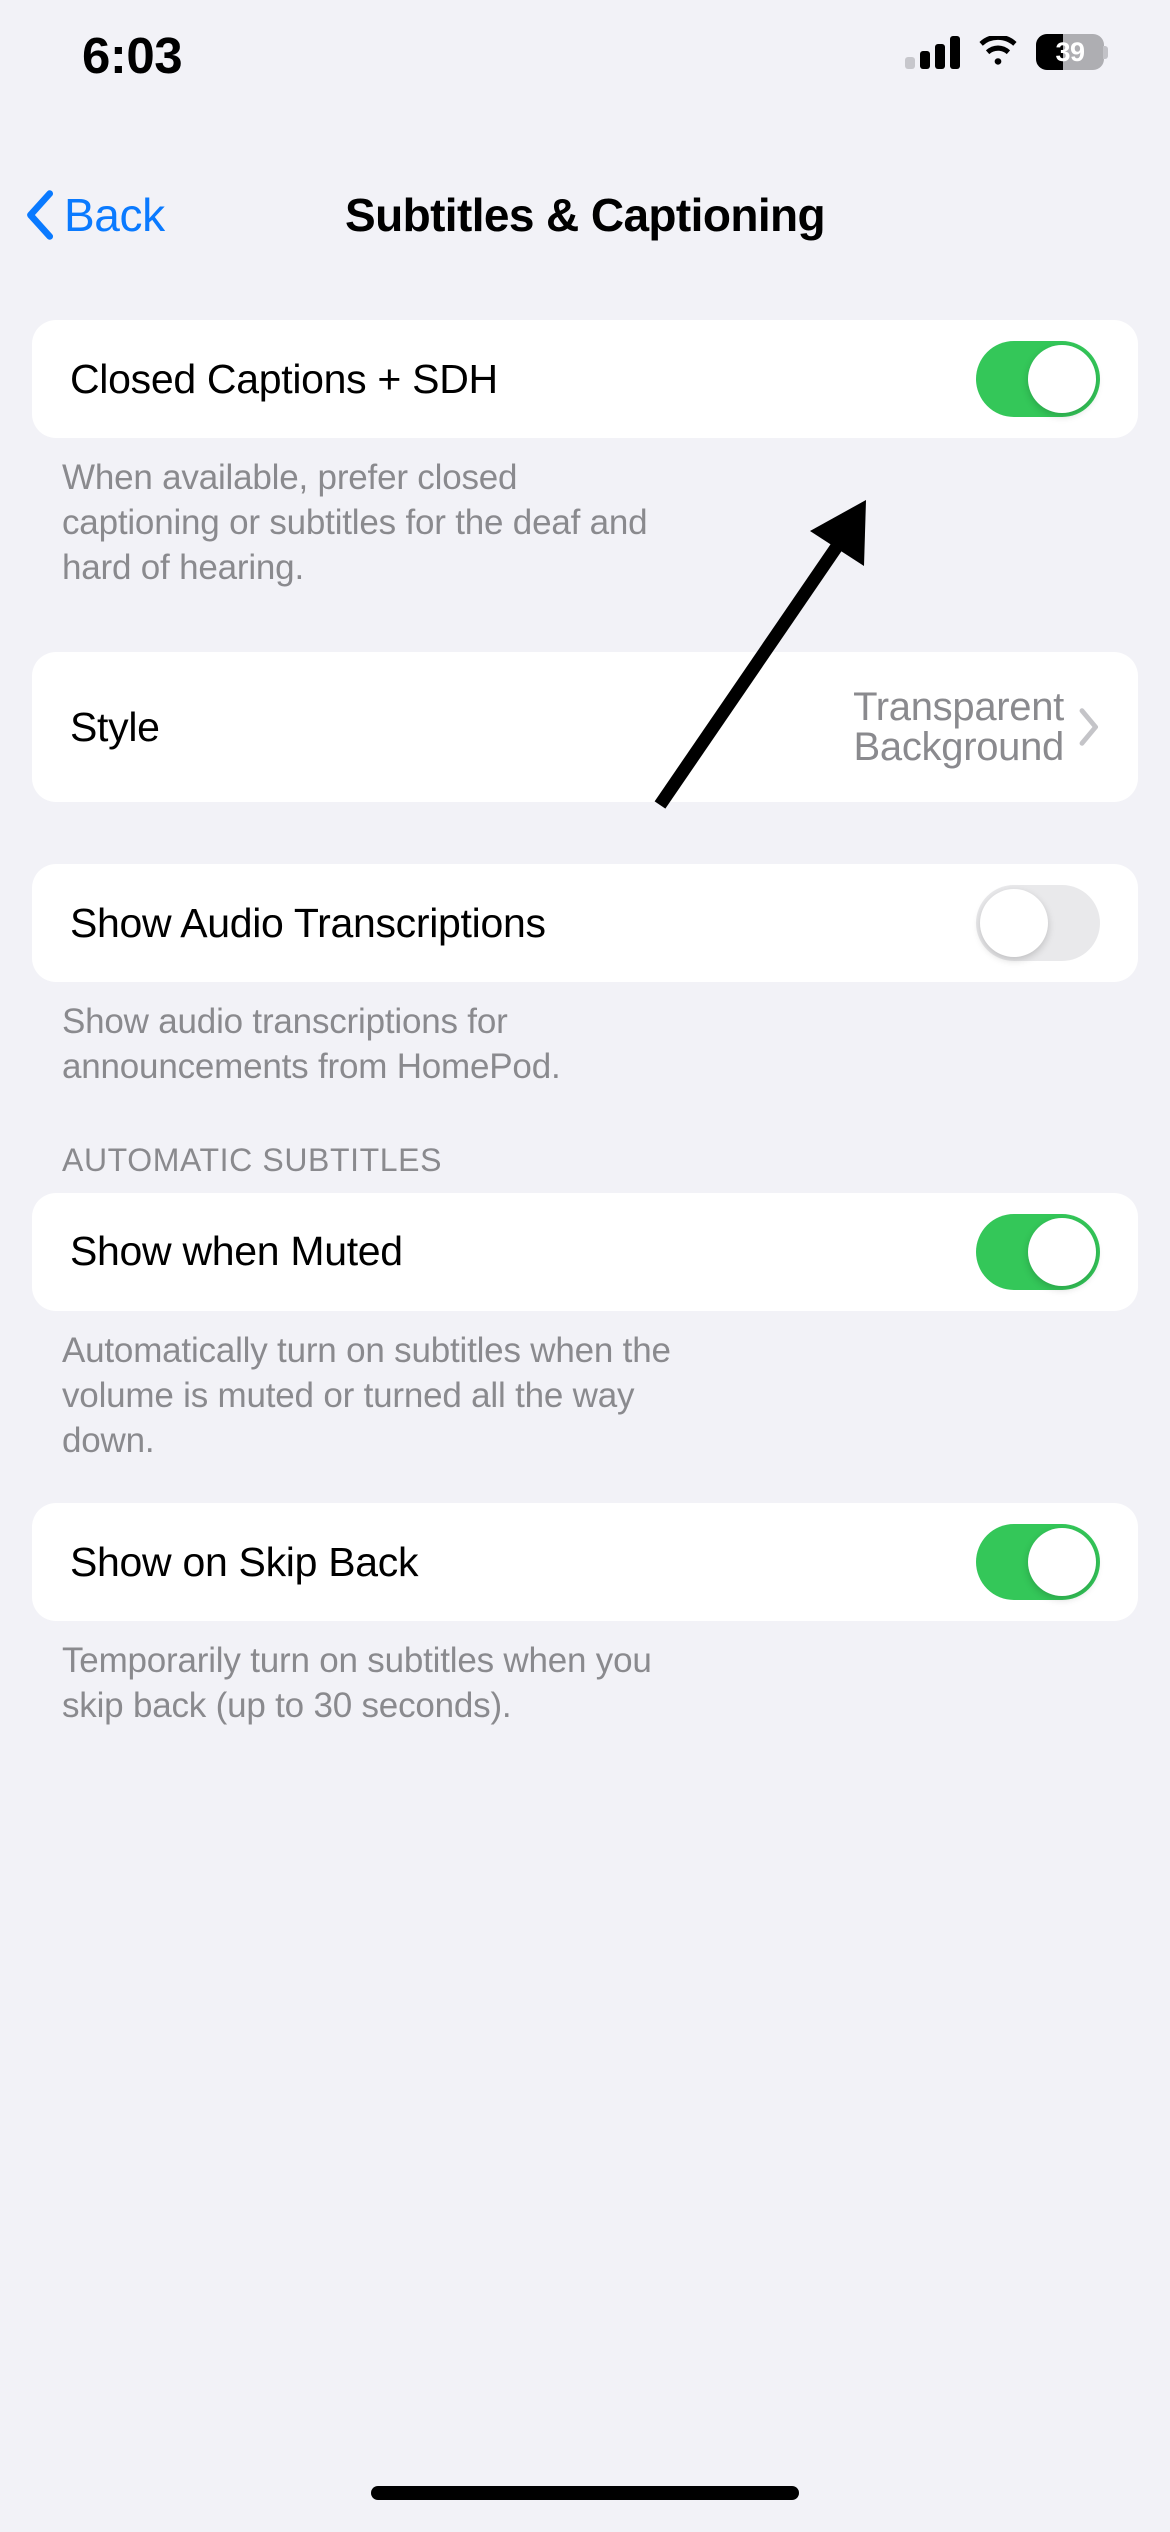 The height and width of the screenshot is (2532, 1170). I want to click on section-show-on-skip-back: Show on Skip Back, so click(585, 1562).